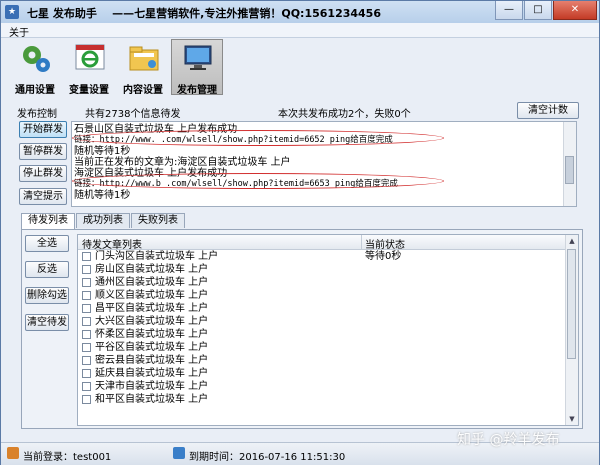 The height and width of the screenshot is (465, 600). I want to click on scroll-up-icon: ▲, so click(572, 241).